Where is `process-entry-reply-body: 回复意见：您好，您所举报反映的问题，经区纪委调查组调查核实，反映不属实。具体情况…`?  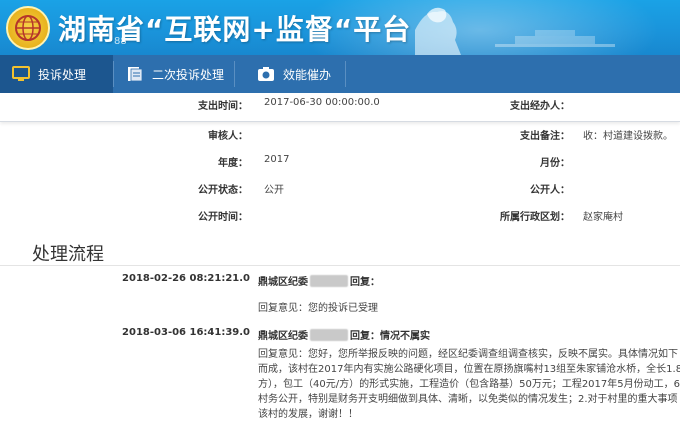
process-entry-reply-body: 回复意见：您好，您所举报反映的问题，经区纪委调查组调查核实，反映不属实。具体情况… is located at coordinates (469, 384).